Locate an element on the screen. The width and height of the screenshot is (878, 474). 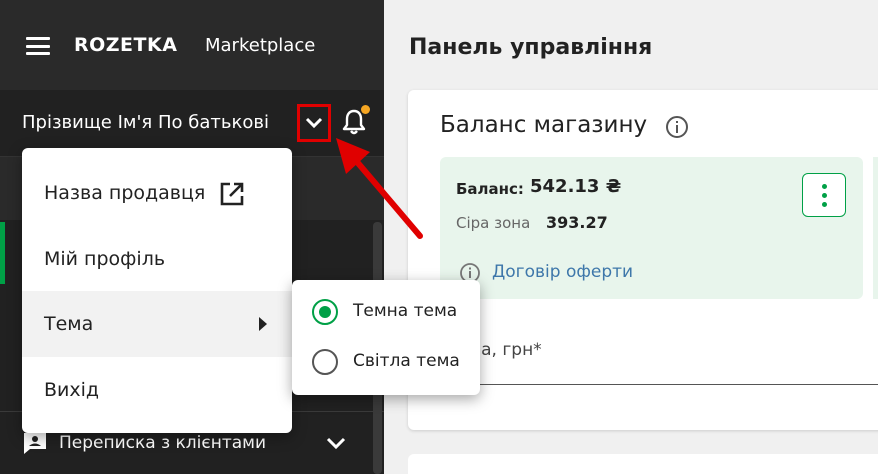
price-field-label: на, грн* is located at coordinates (506, 350).